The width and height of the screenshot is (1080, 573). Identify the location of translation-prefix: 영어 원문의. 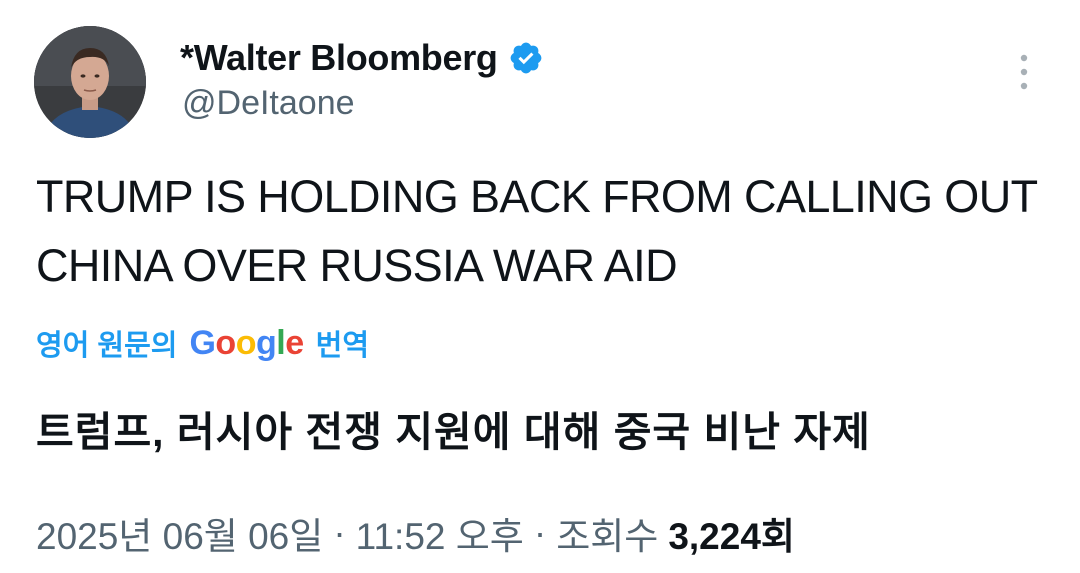
(107, 346).